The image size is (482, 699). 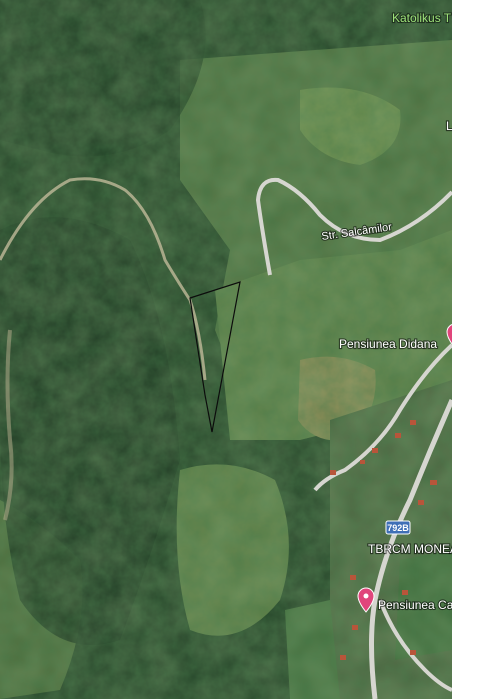 I want to click on road-badge-792b: 792B, so click(x=398, y=527).